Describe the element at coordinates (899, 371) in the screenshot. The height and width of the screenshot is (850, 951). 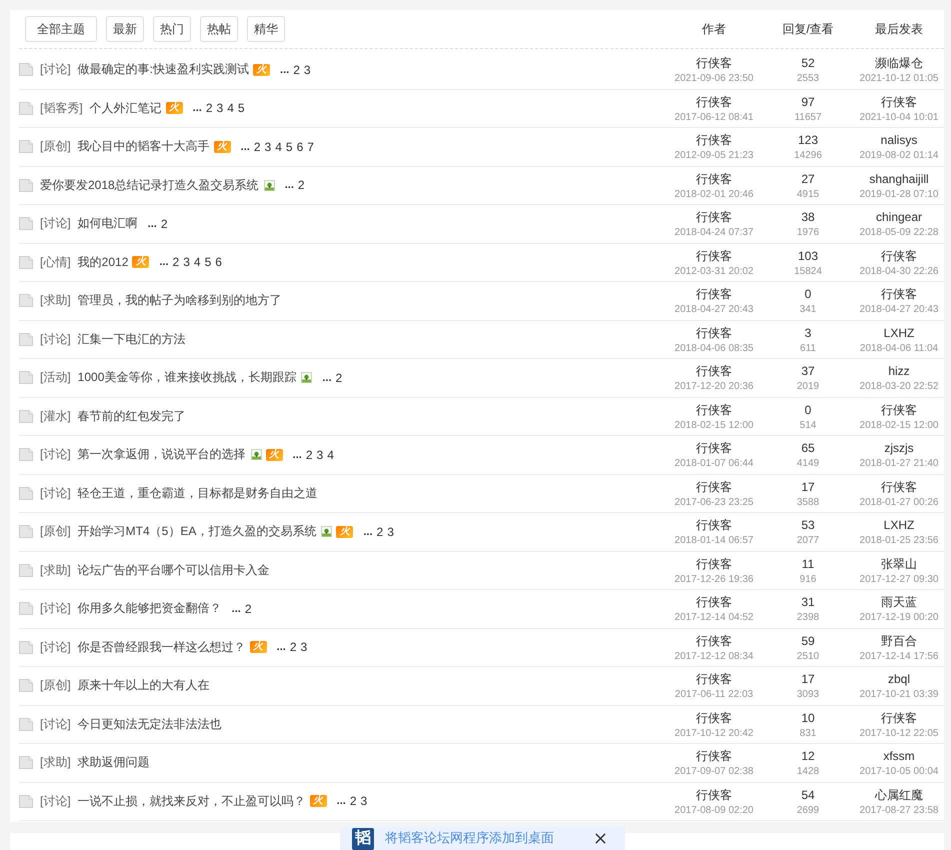
I see `last-poster-link: hizz` at that location.